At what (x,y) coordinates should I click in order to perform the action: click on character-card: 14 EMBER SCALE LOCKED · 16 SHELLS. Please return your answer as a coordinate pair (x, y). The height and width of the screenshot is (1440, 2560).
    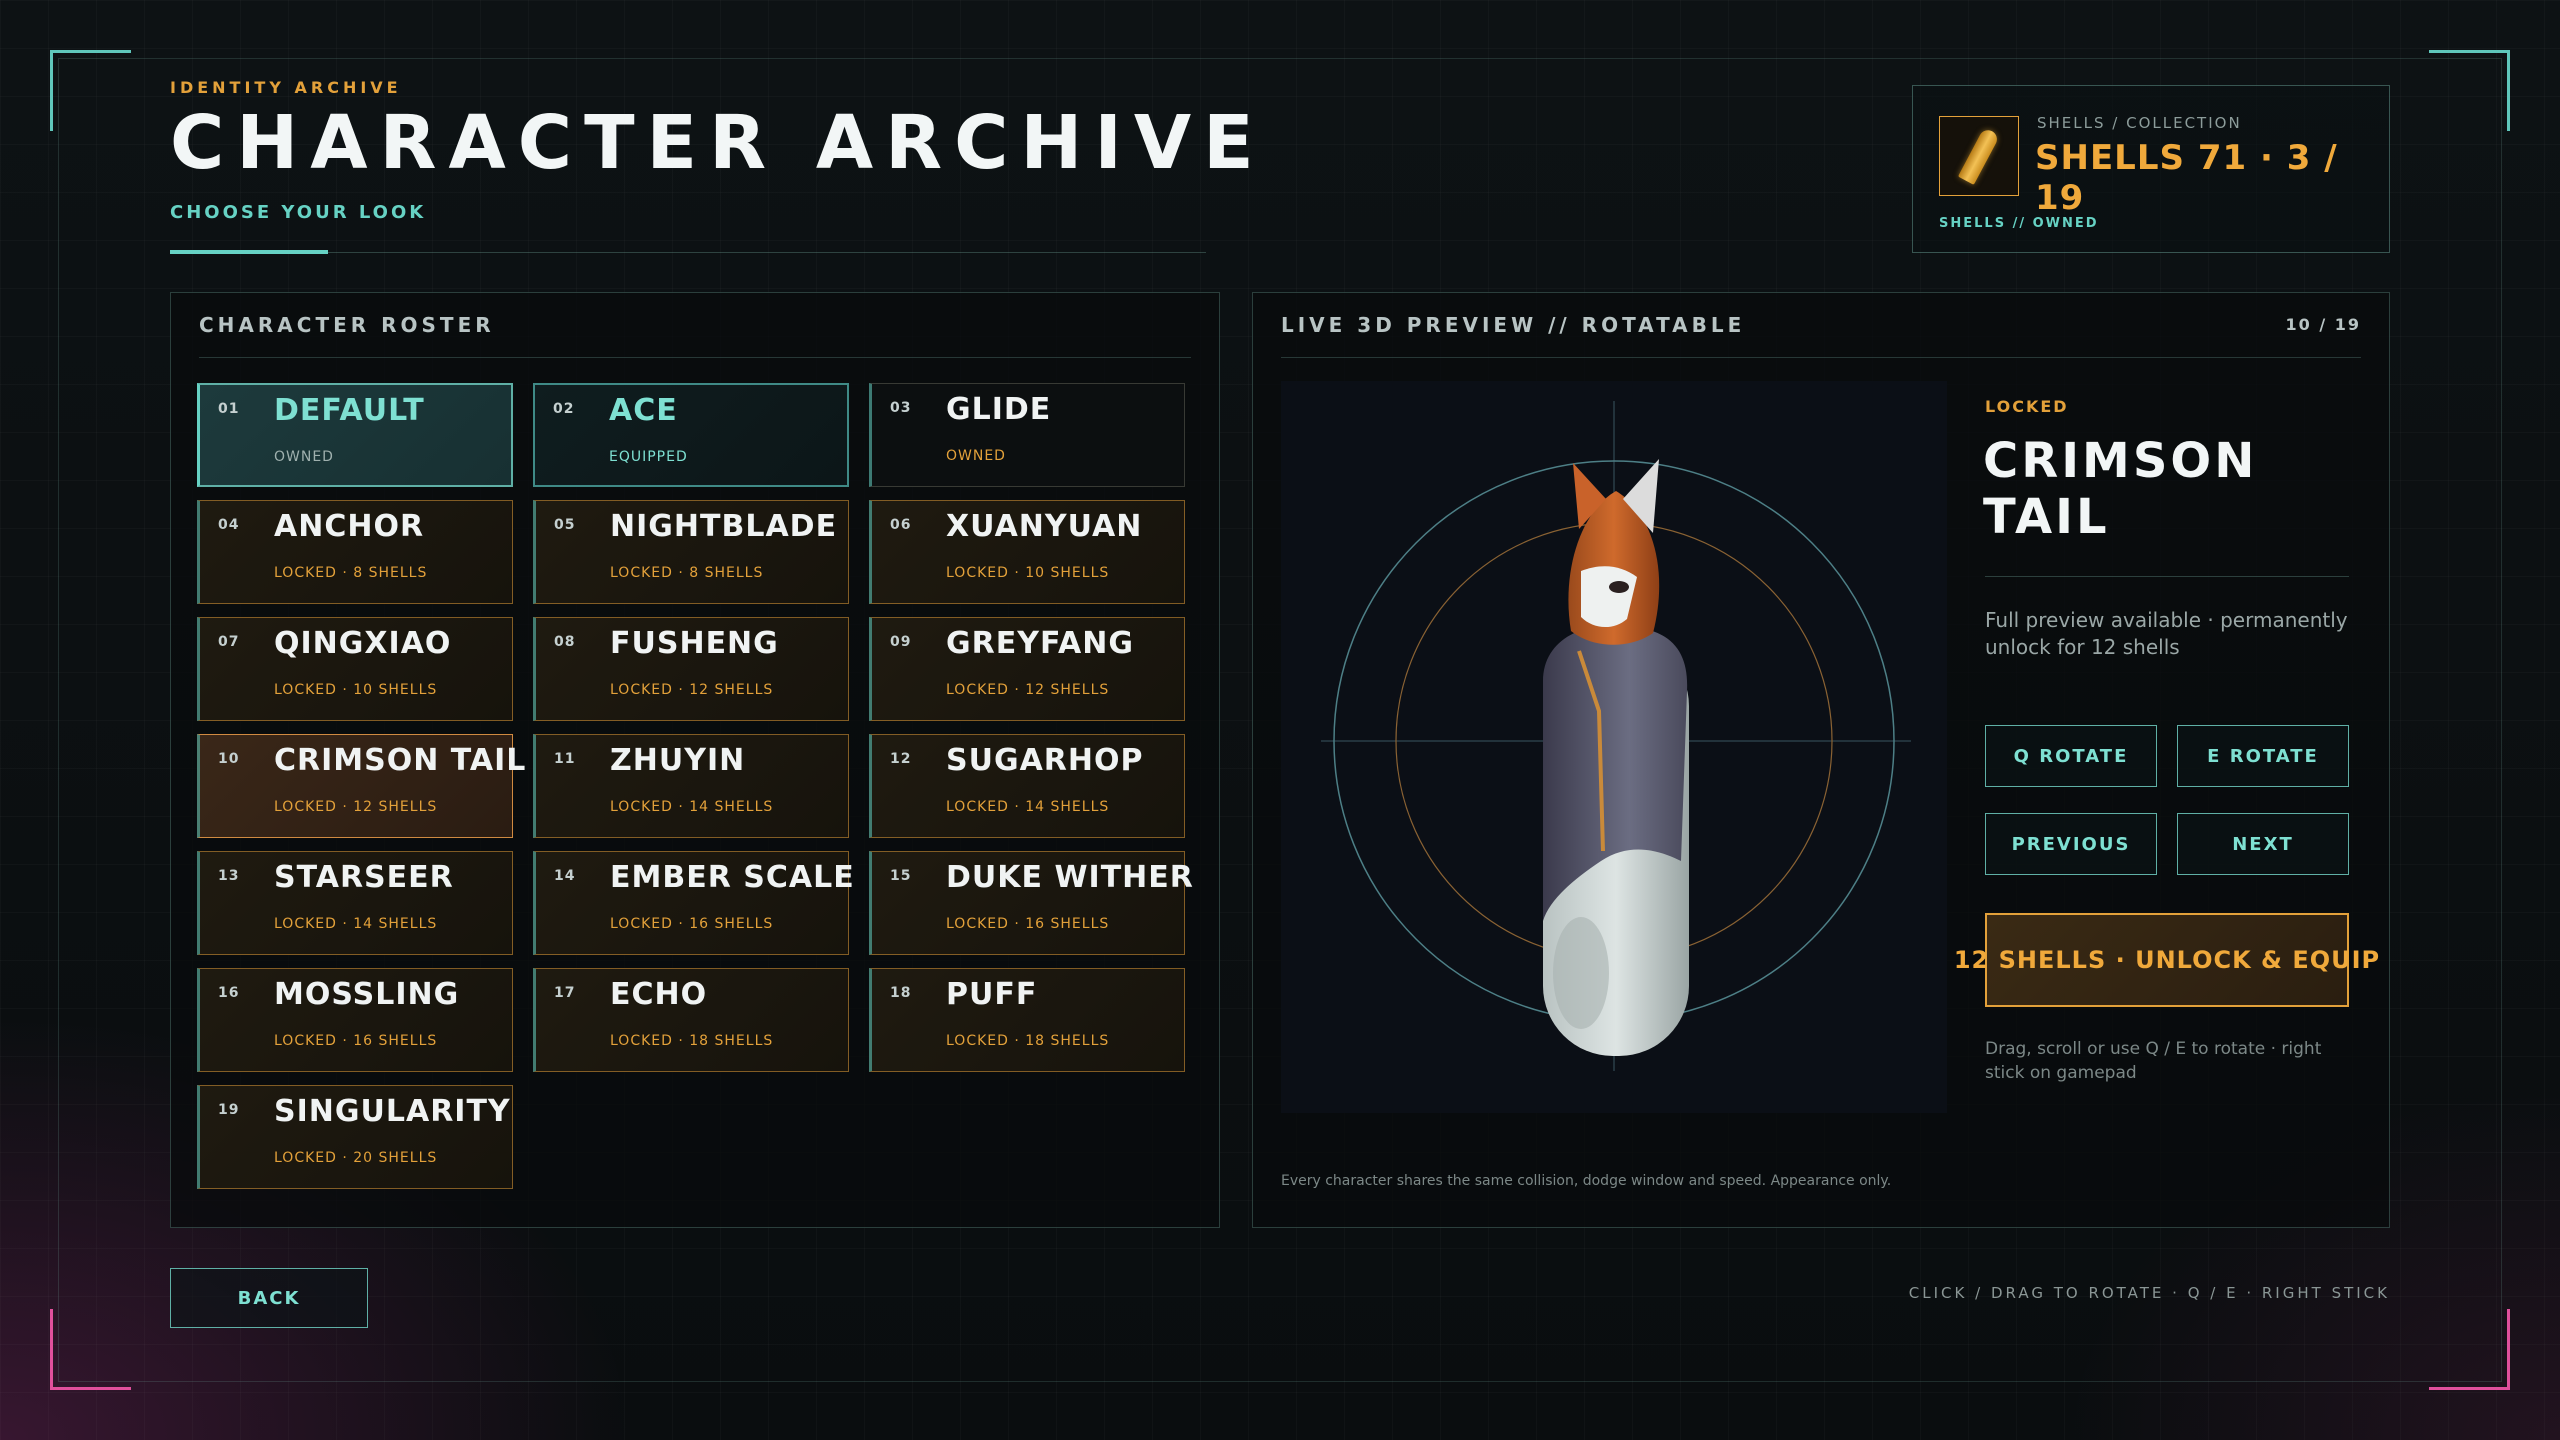
    Looking at the image, I should click on (693, 903).